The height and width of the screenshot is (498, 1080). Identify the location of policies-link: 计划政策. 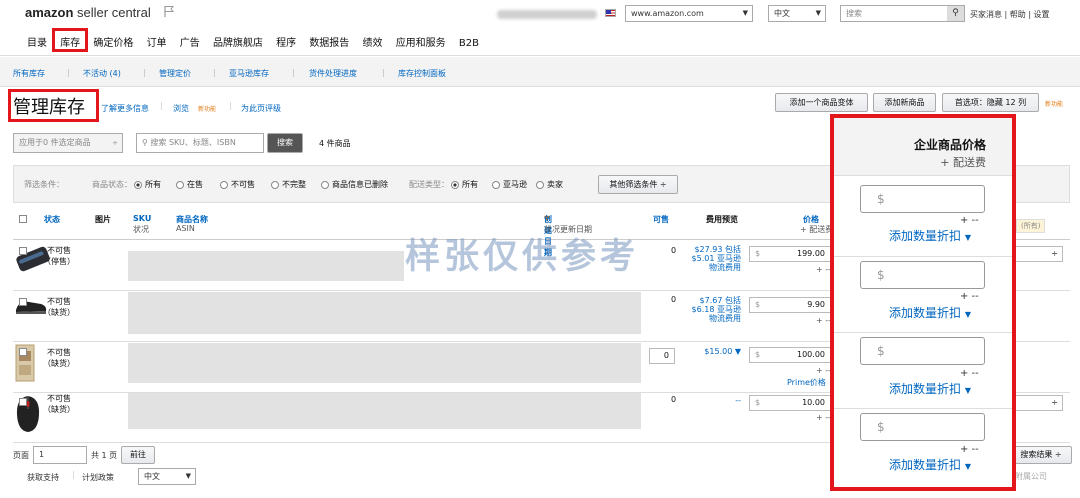
(98, 477).